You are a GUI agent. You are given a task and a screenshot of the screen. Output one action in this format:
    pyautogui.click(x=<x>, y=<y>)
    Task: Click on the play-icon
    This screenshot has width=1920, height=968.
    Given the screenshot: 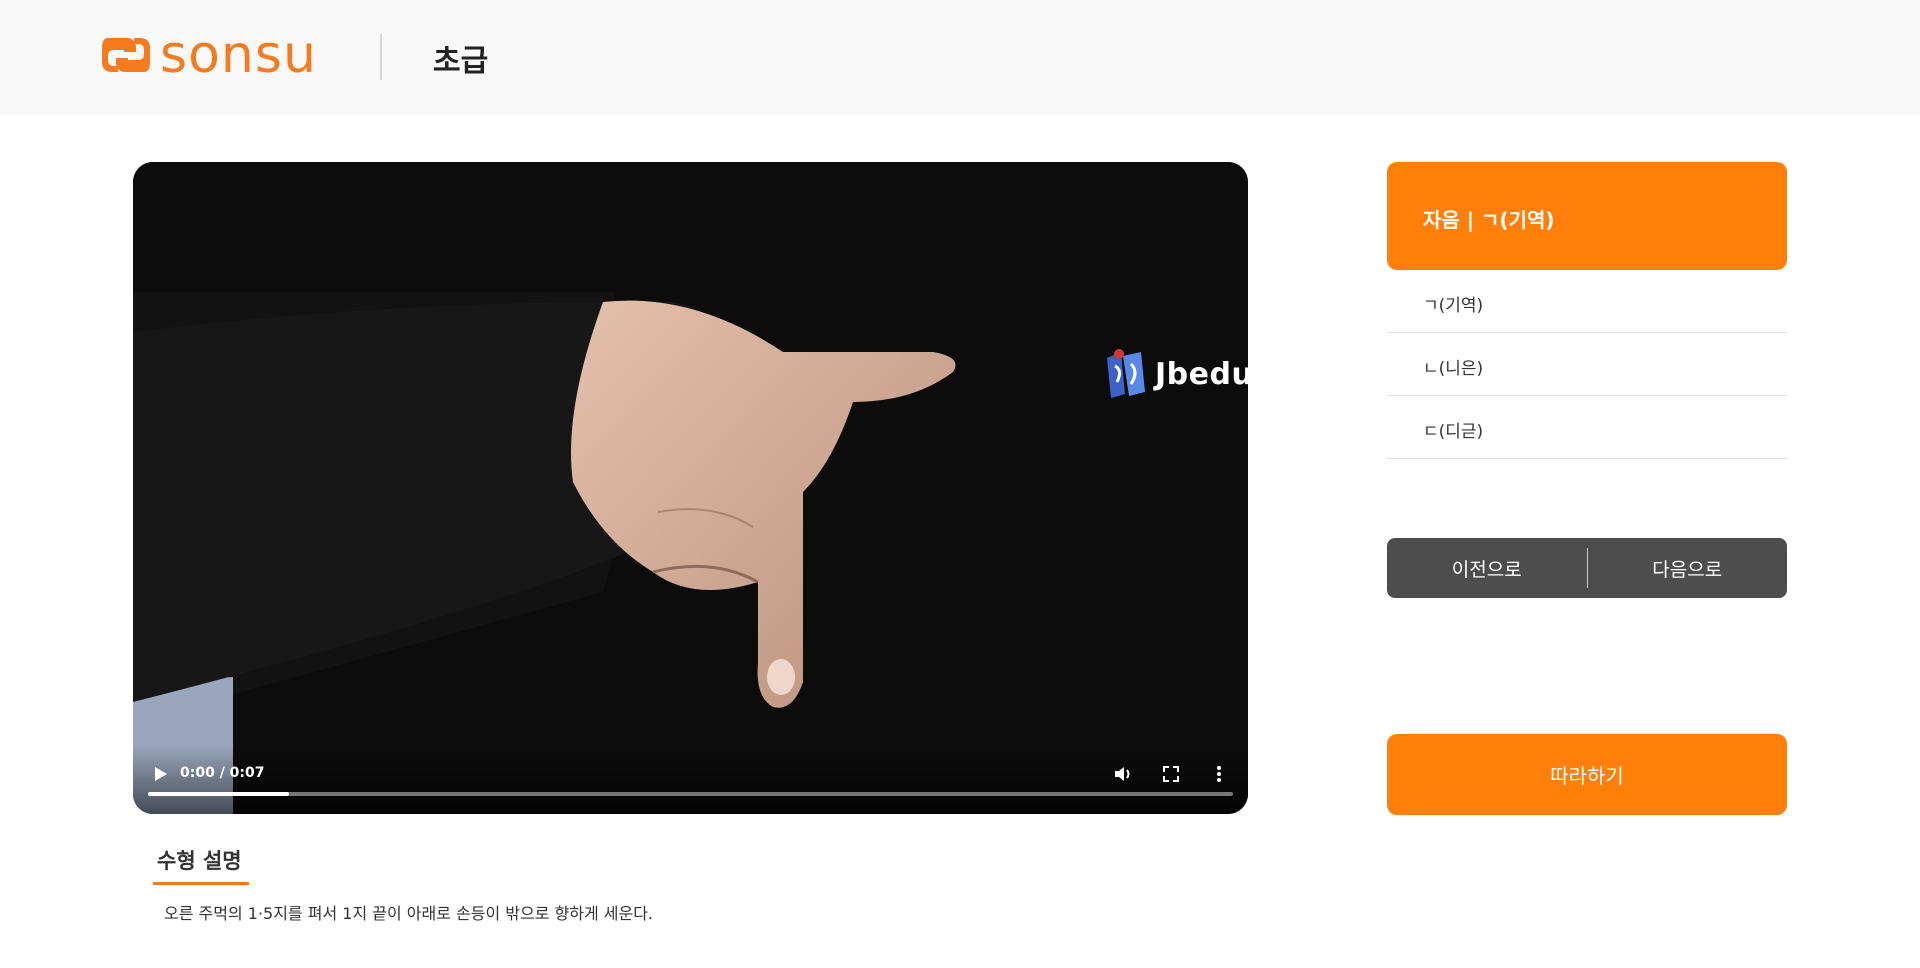 What is the action you would take?
    pyautogui.click(x=160, y=774)
    